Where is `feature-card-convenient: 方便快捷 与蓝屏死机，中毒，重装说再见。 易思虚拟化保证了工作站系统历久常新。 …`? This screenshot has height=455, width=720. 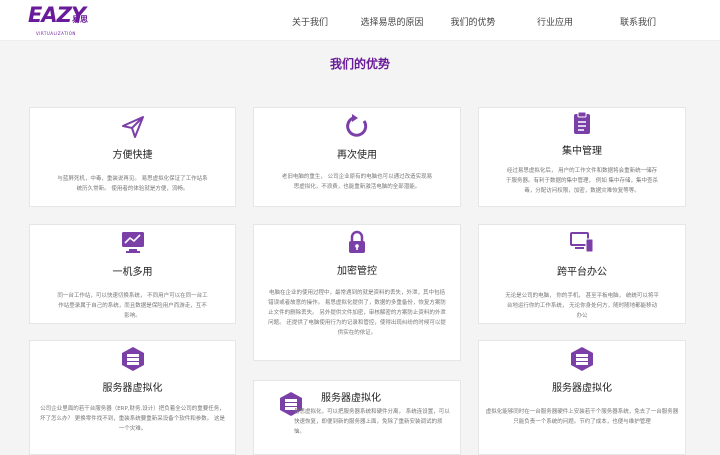 feature-card-convenient: 方便快捷 与蓝屏死机，中毒，重装说再见。 易思虚拟化保证了工作站系统历久常新。 … is located at coordinates (132, 157).